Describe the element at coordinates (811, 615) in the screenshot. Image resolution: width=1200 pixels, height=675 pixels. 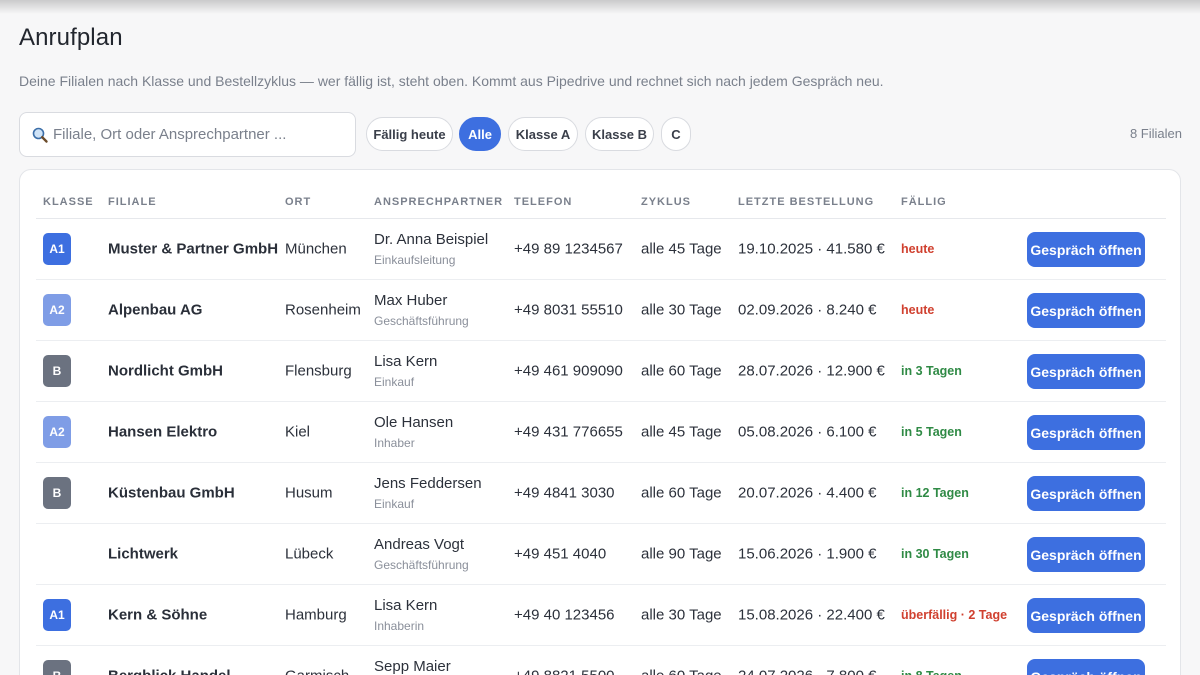
I see `last-order: 15.08.2026 · 22.400 €` at that location.